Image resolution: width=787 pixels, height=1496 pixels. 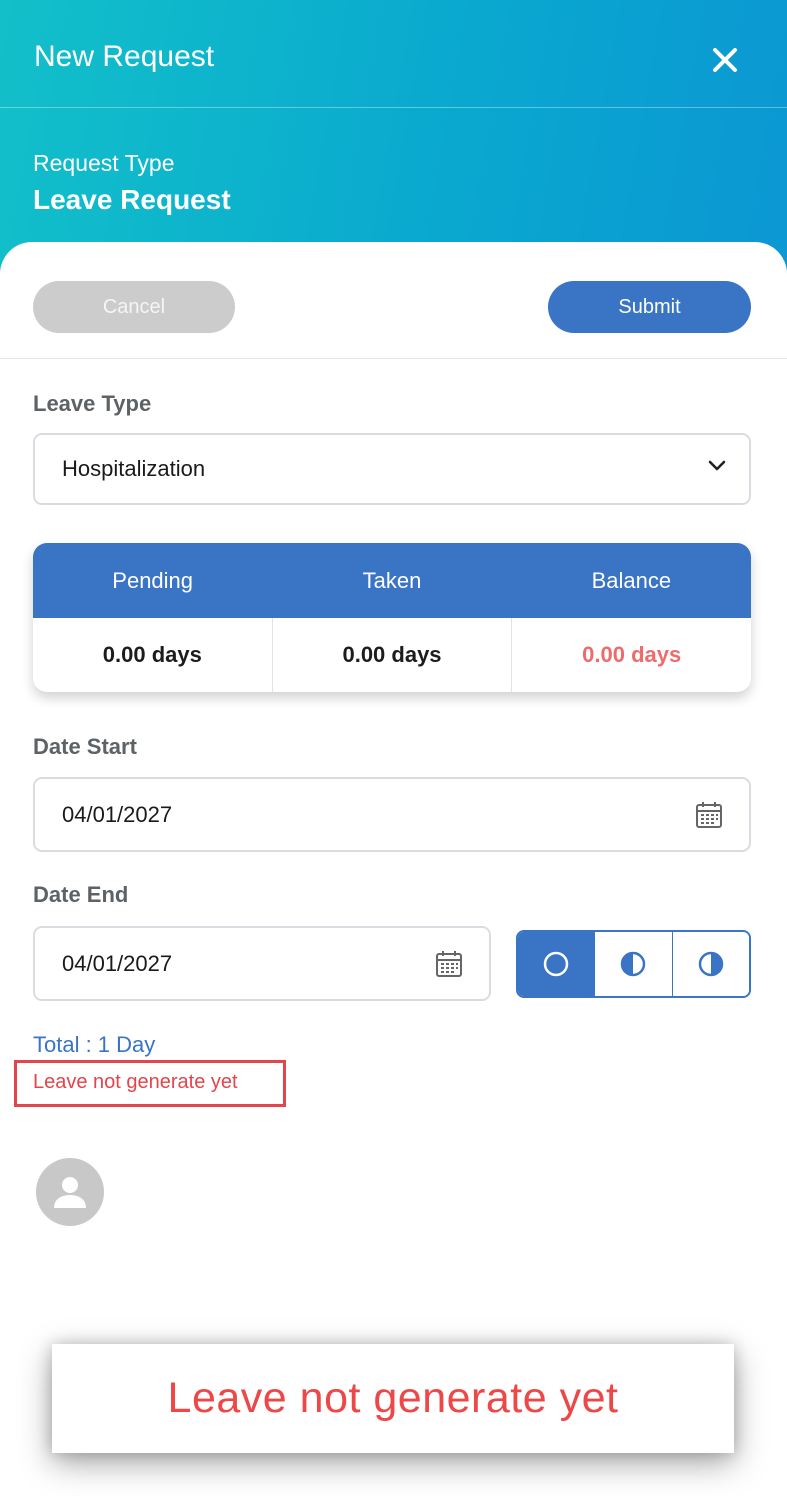 What do you see at coordinates (81, 894) in the screenshot?
I see `date-end-label: Date End` at bounding box center [81, 894].